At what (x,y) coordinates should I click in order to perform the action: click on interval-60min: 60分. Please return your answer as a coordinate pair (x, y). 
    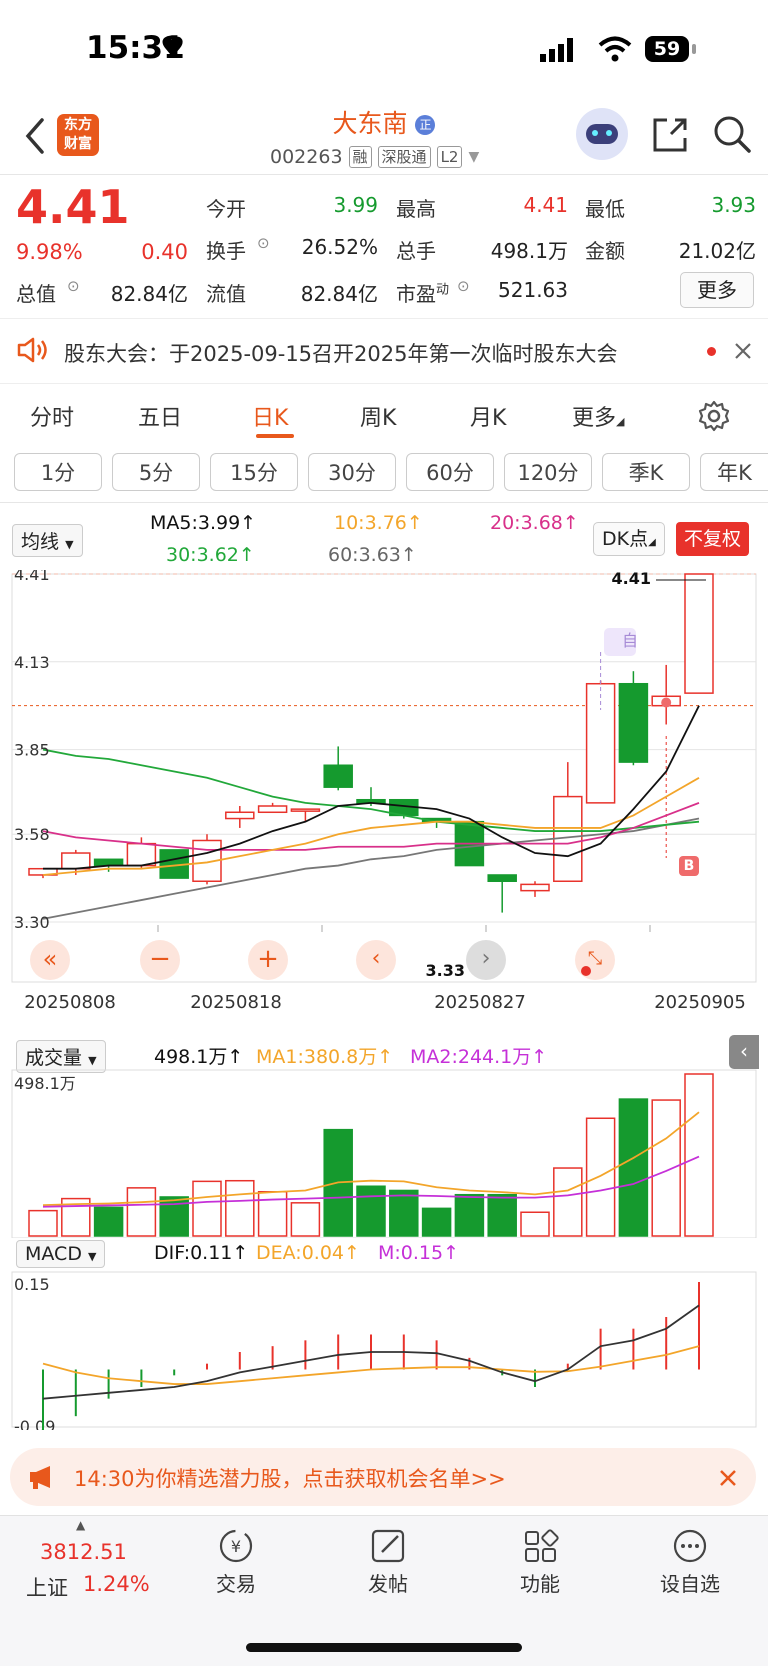
    Looking at the image, I should click on (450, 472).